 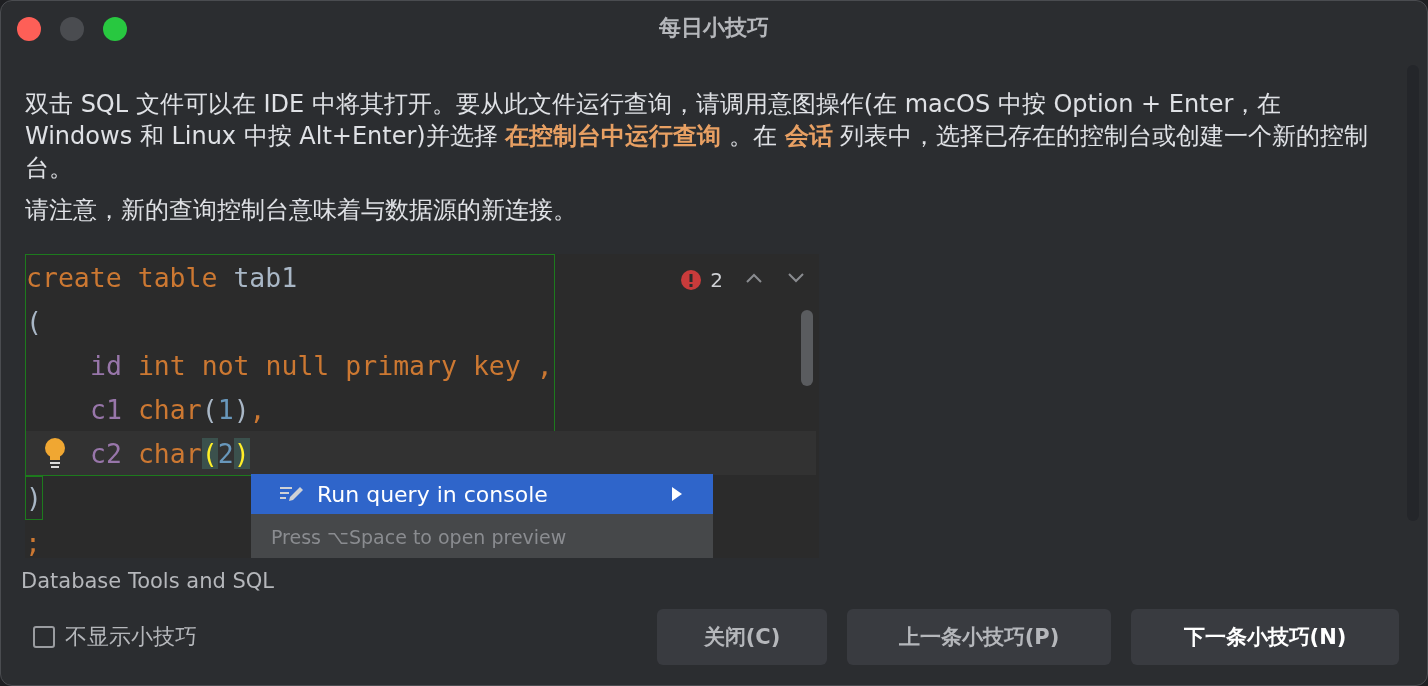 I want to click on tip-paragraph: 请注意，新的查询控制台意味着与数据源的新连接。, so click(x=301, y=210).